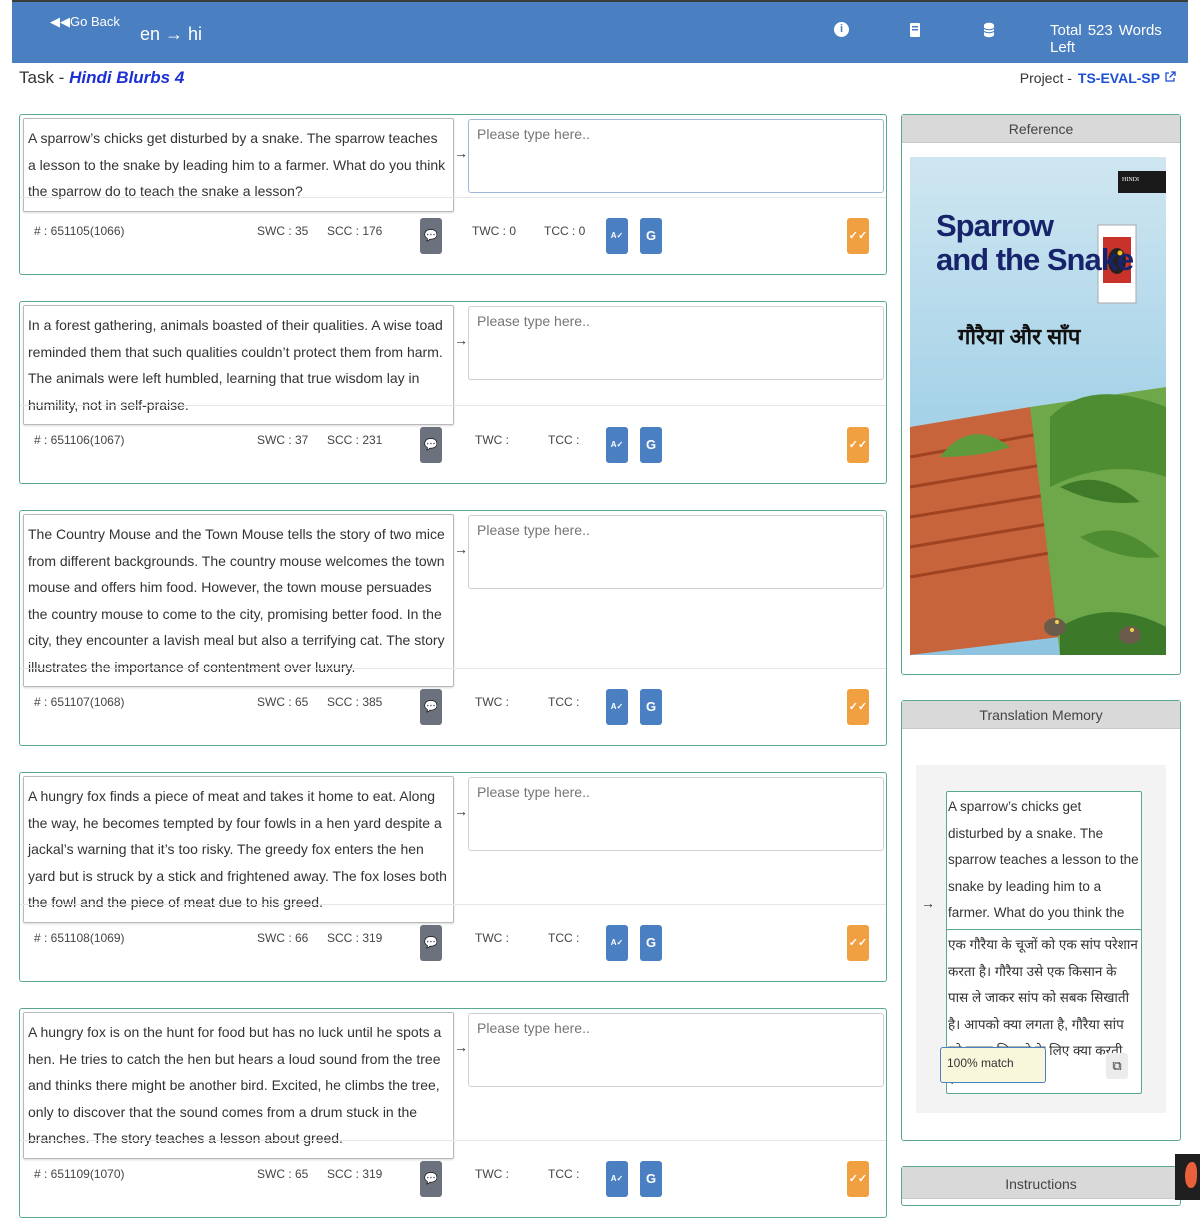 This screenshot has height=1218, width=1200. Describe the element at coordinates (283, 938) in the screenshot. I see `source-word-count: SWC : 66` at that location.